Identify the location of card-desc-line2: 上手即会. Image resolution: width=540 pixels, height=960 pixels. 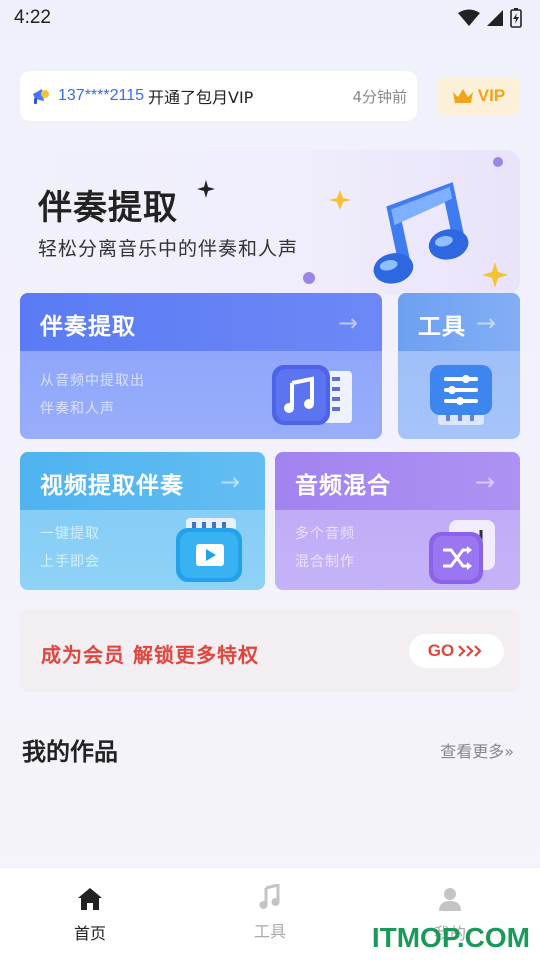
(70, 562).